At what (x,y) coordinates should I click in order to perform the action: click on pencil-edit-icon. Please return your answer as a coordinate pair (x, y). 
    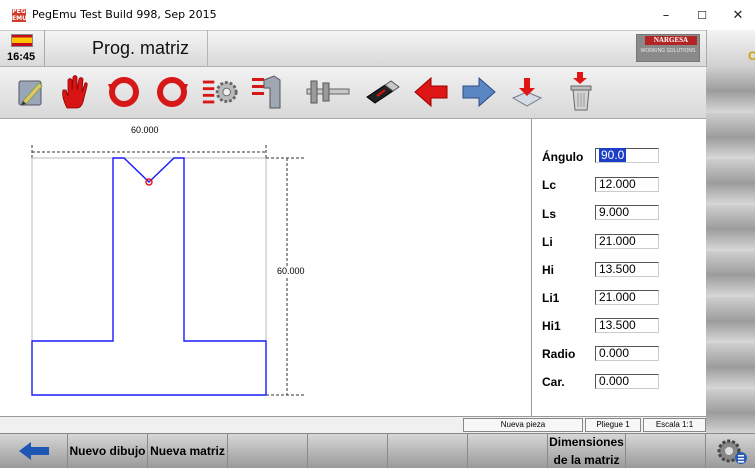
    Looking at the image, I should click on (31, 92).